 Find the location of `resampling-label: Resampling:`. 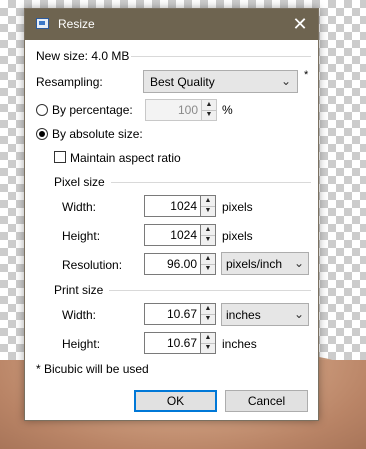

resampling-label: Resampling: is located at coordinates (69, 82).